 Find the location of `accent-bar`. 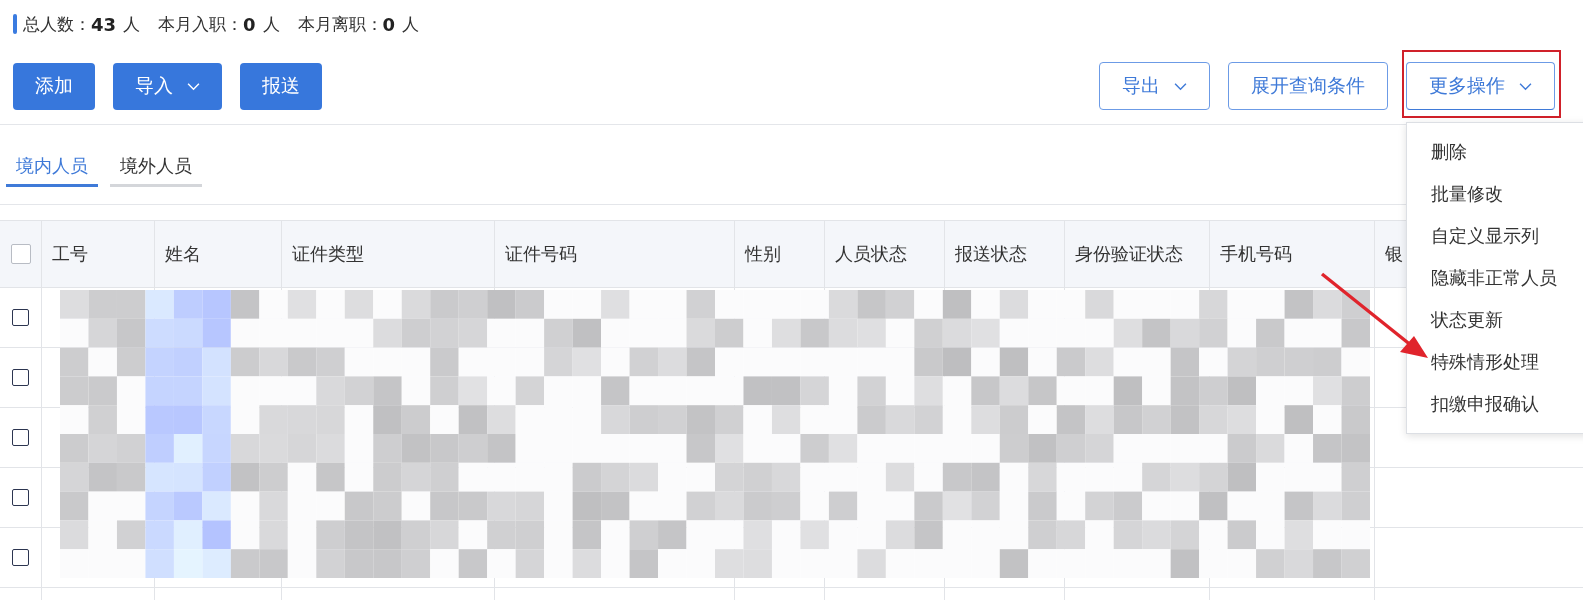

accent-bar is located at coordinates (15, 24).